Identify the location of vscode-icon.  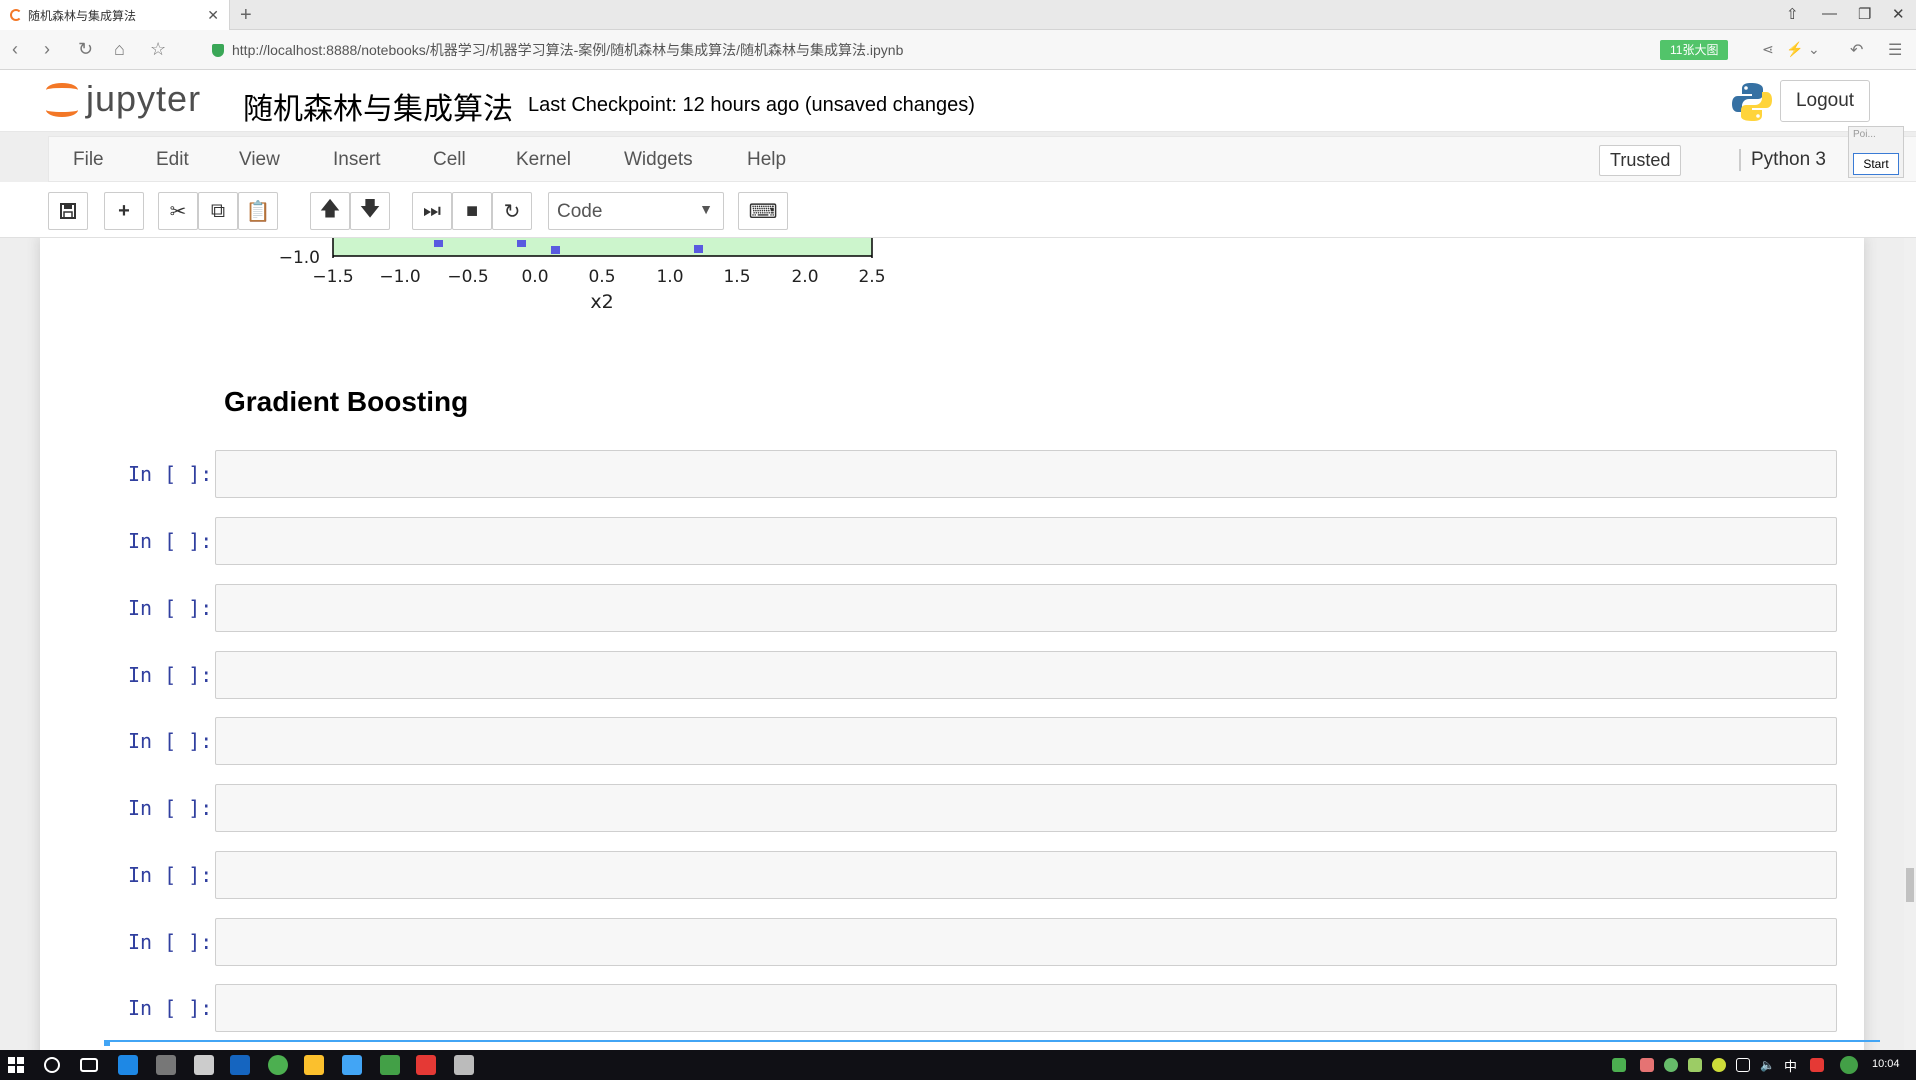
(240, 1065).